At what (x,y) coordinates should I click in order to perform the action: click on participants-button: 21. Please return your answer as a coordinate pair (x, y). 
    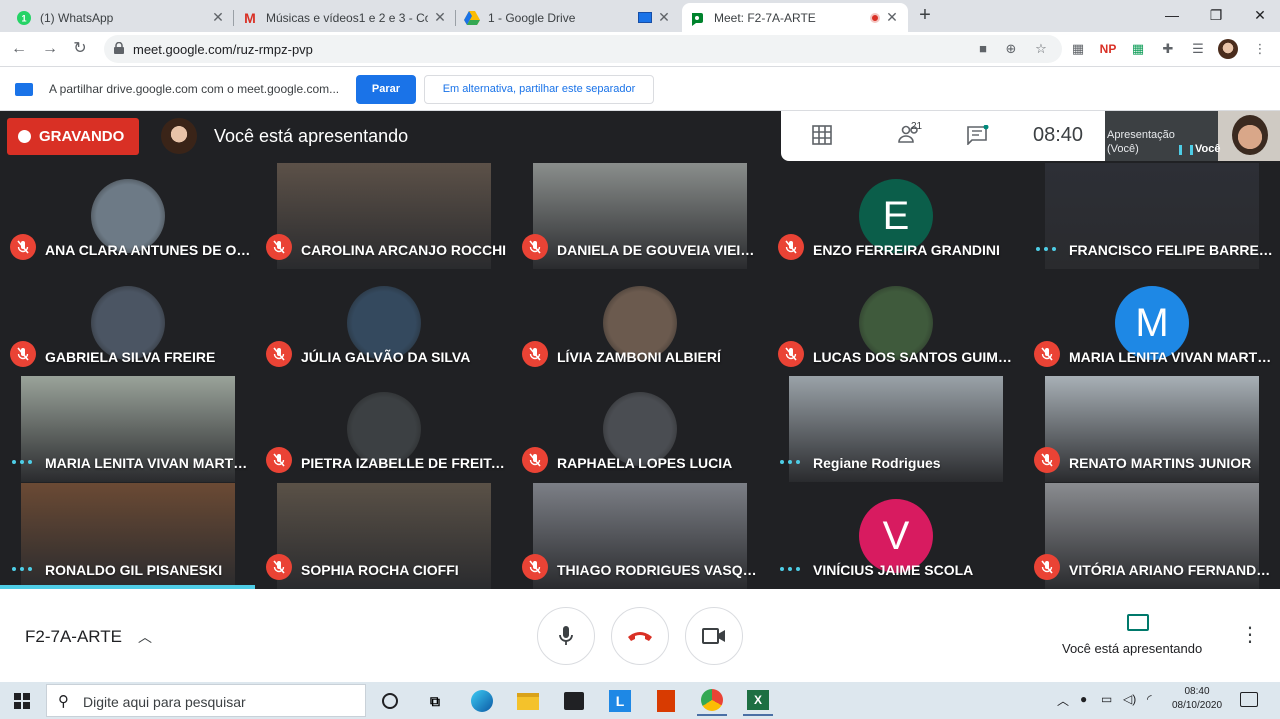
    Looking at the image, I should click on (909, 134).